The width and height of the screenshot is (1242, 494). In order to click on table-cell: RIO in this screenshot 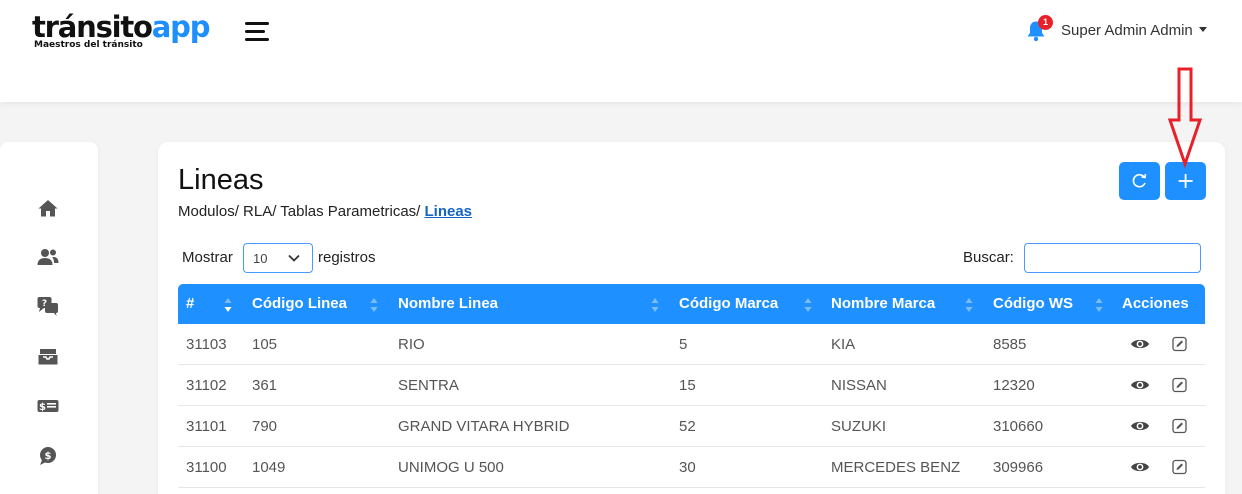, I will do `click(411, 344)`.